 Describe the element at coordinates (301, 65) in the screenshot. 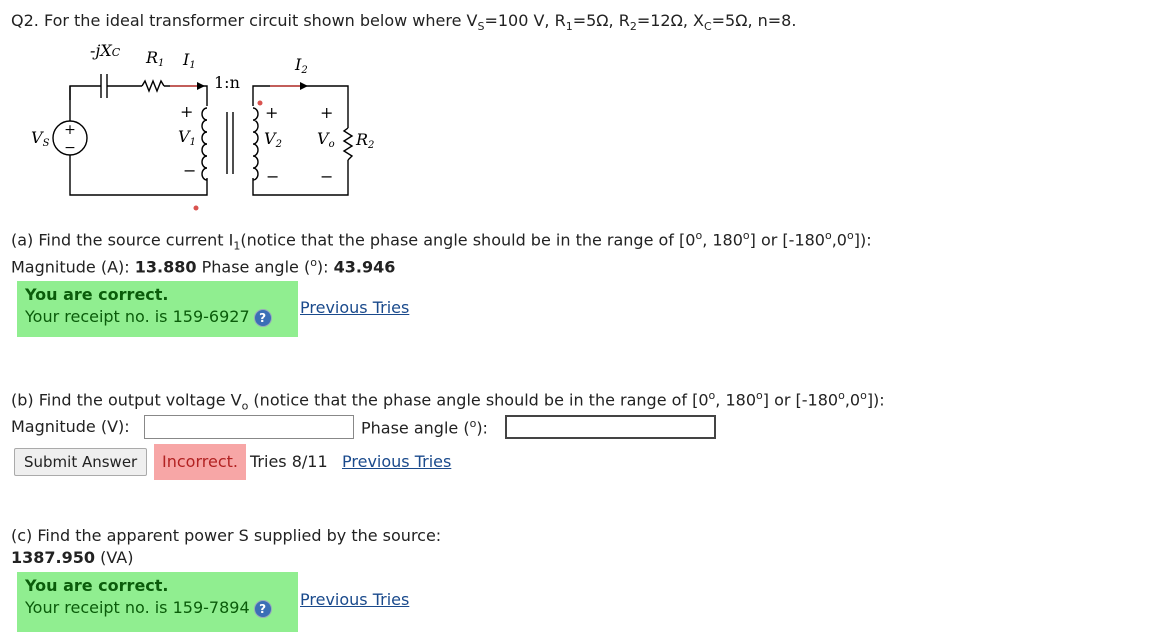

I see `label-i2: I2` at that location.